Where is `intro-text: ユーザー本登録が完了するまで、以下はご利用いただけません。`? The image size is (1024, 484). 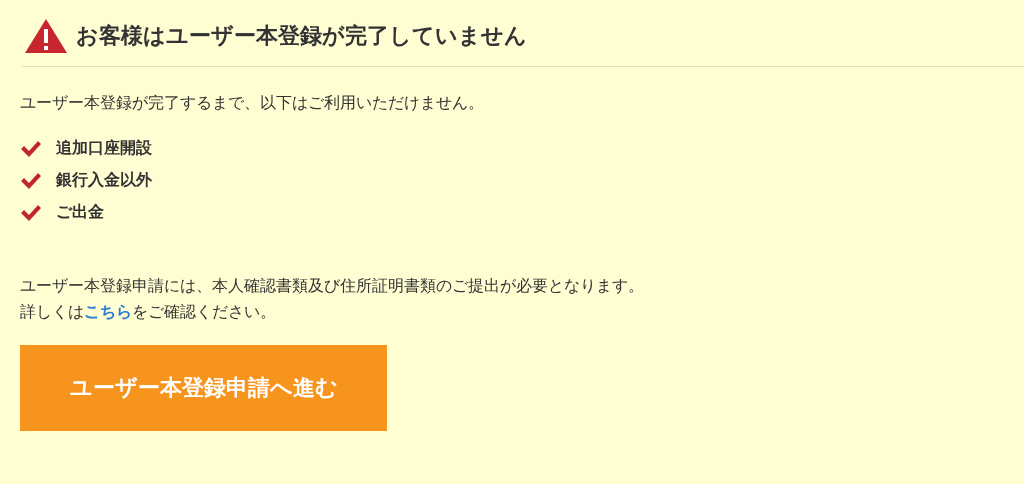
intro-text: ユーザー本登録が完了するまで、以下はご利用いただけません。 is located at coordinates (252, 103).